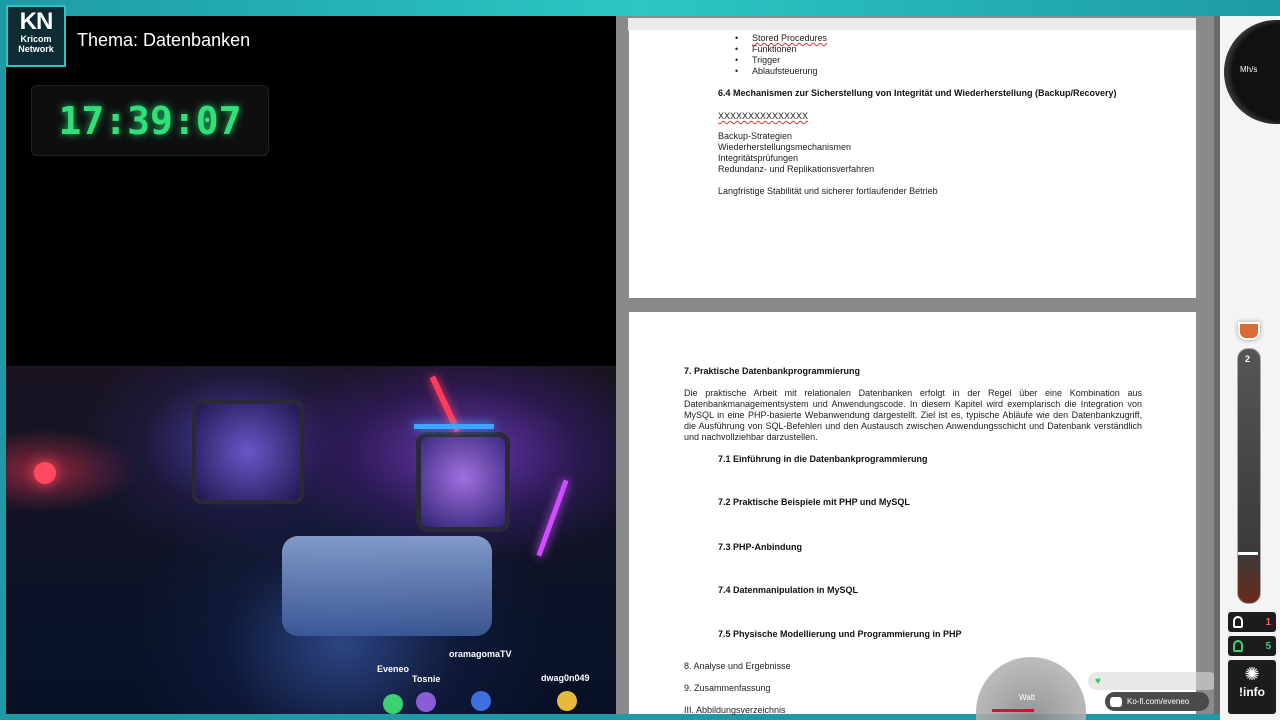 The image size is (1280, 720). Describe the element at coordinates (481, 701) in the screenshot. I see `viewer-avatar-oramagomatv` at that location.